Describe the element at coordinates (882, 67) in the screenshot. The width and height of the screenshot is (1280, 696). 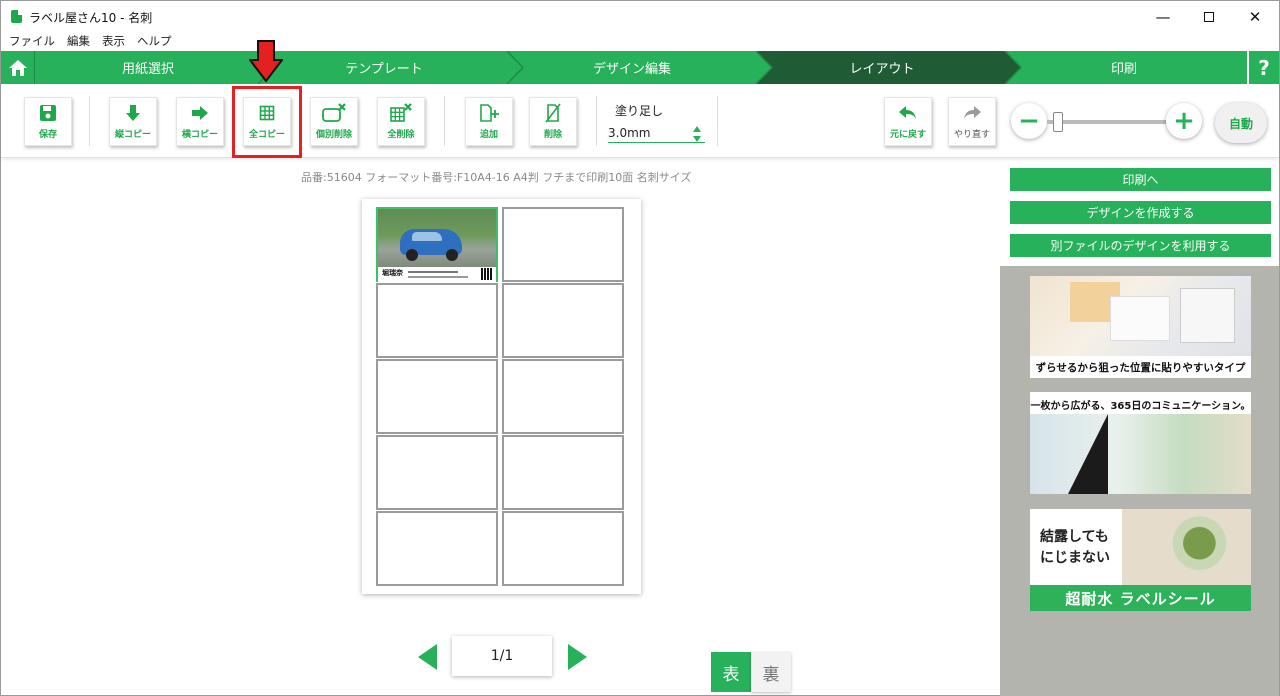
I see `step-layout: レイアウト` at that location.